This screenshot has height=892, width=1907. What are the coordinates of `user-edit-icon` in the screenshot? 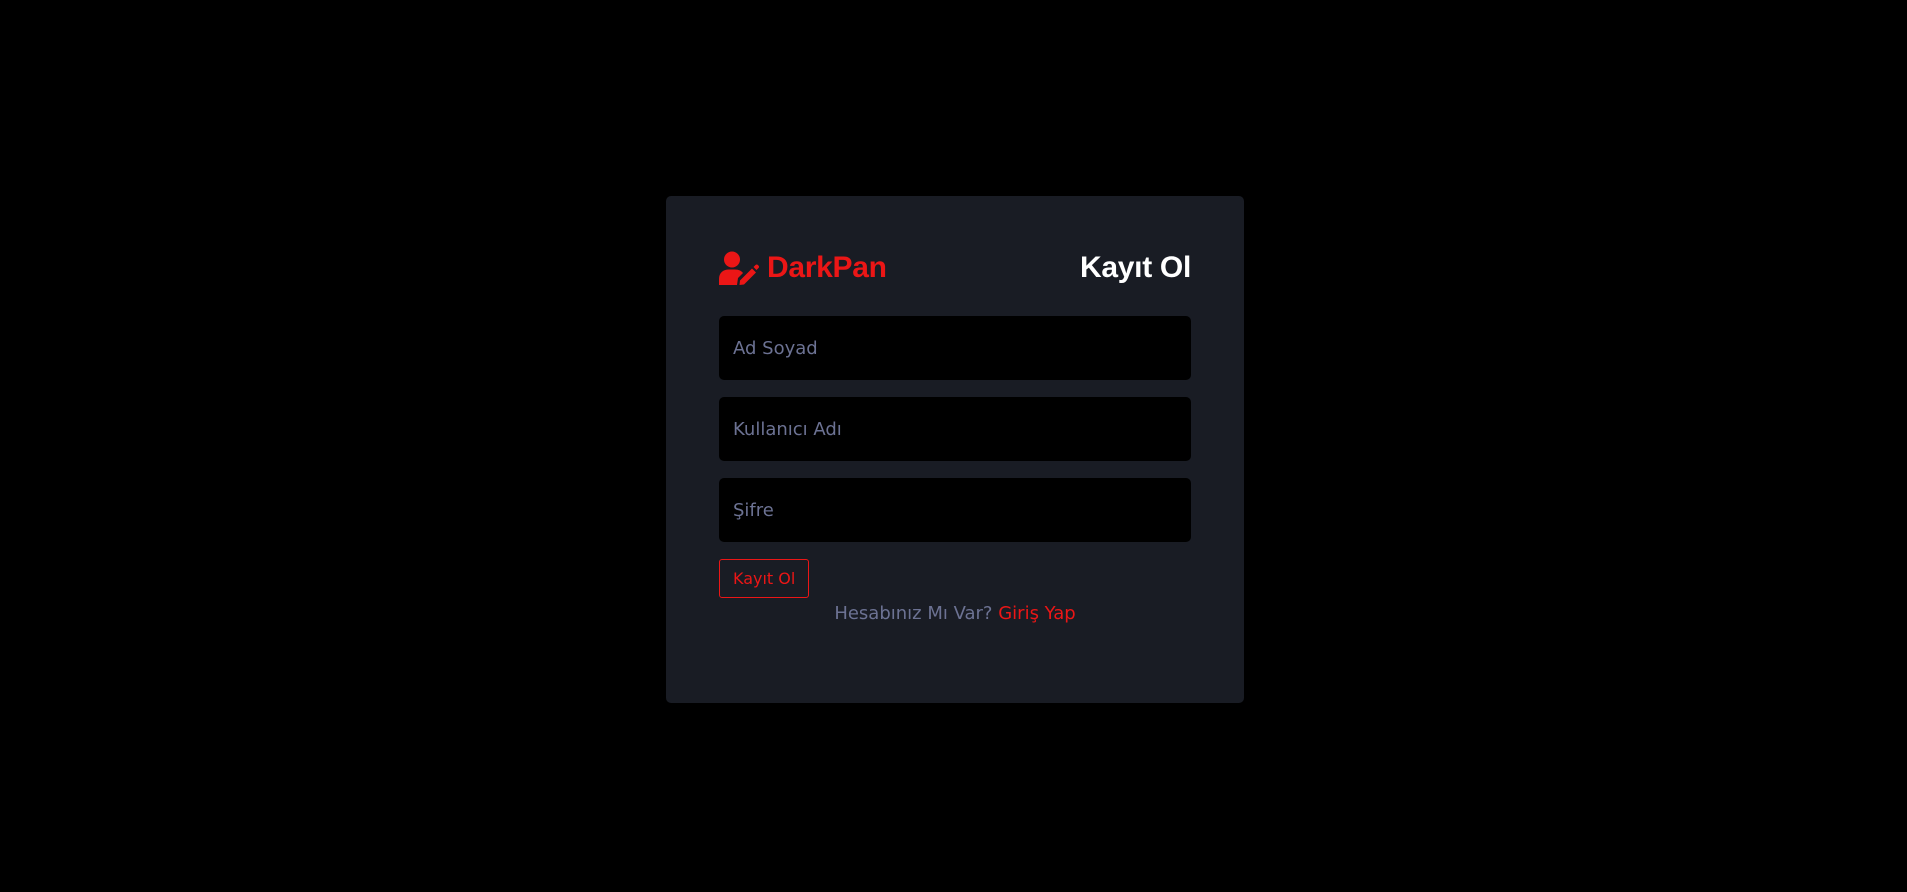 It's located at (739, 268).